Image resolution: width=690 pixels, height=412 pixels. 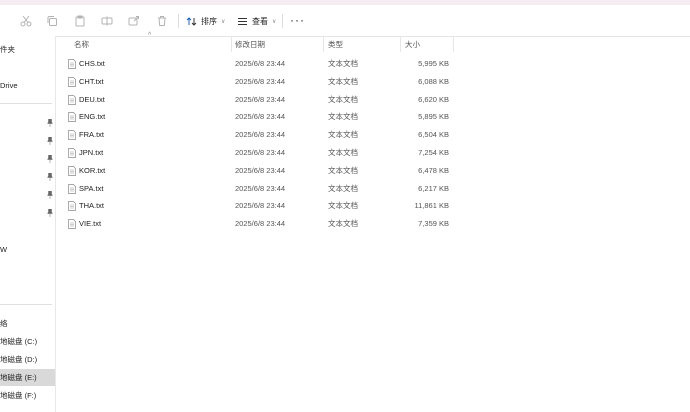 What do you see at coordinates (209, 21) in the screenshot?
I see `sort-label: 排序` at bounding box center [209, 21].